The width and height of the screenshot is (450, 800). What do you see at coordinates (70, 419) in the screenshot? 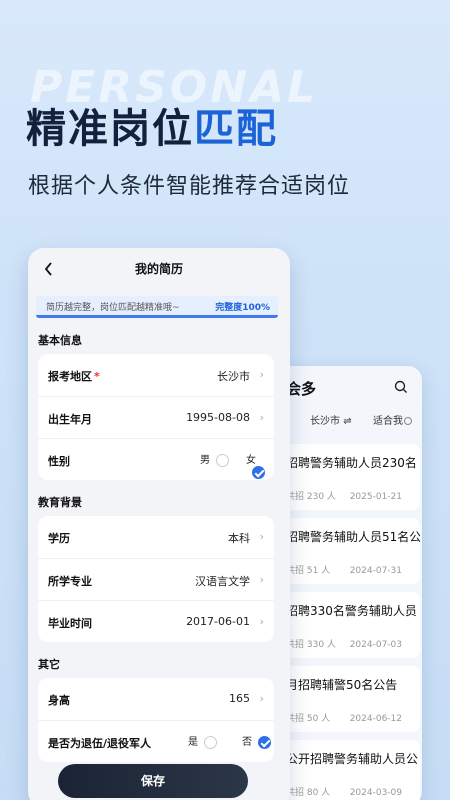
I see `birth-label: 出生年月` at bounding box center [70, 419].